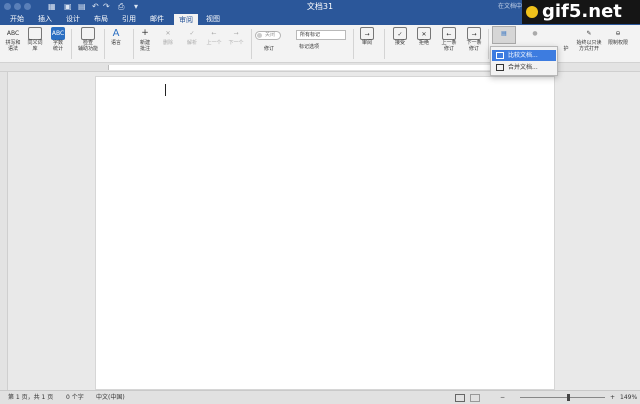  Describe the element at coordinates (532, 12) in the screenshot. I see `smiley-icon` at that location.